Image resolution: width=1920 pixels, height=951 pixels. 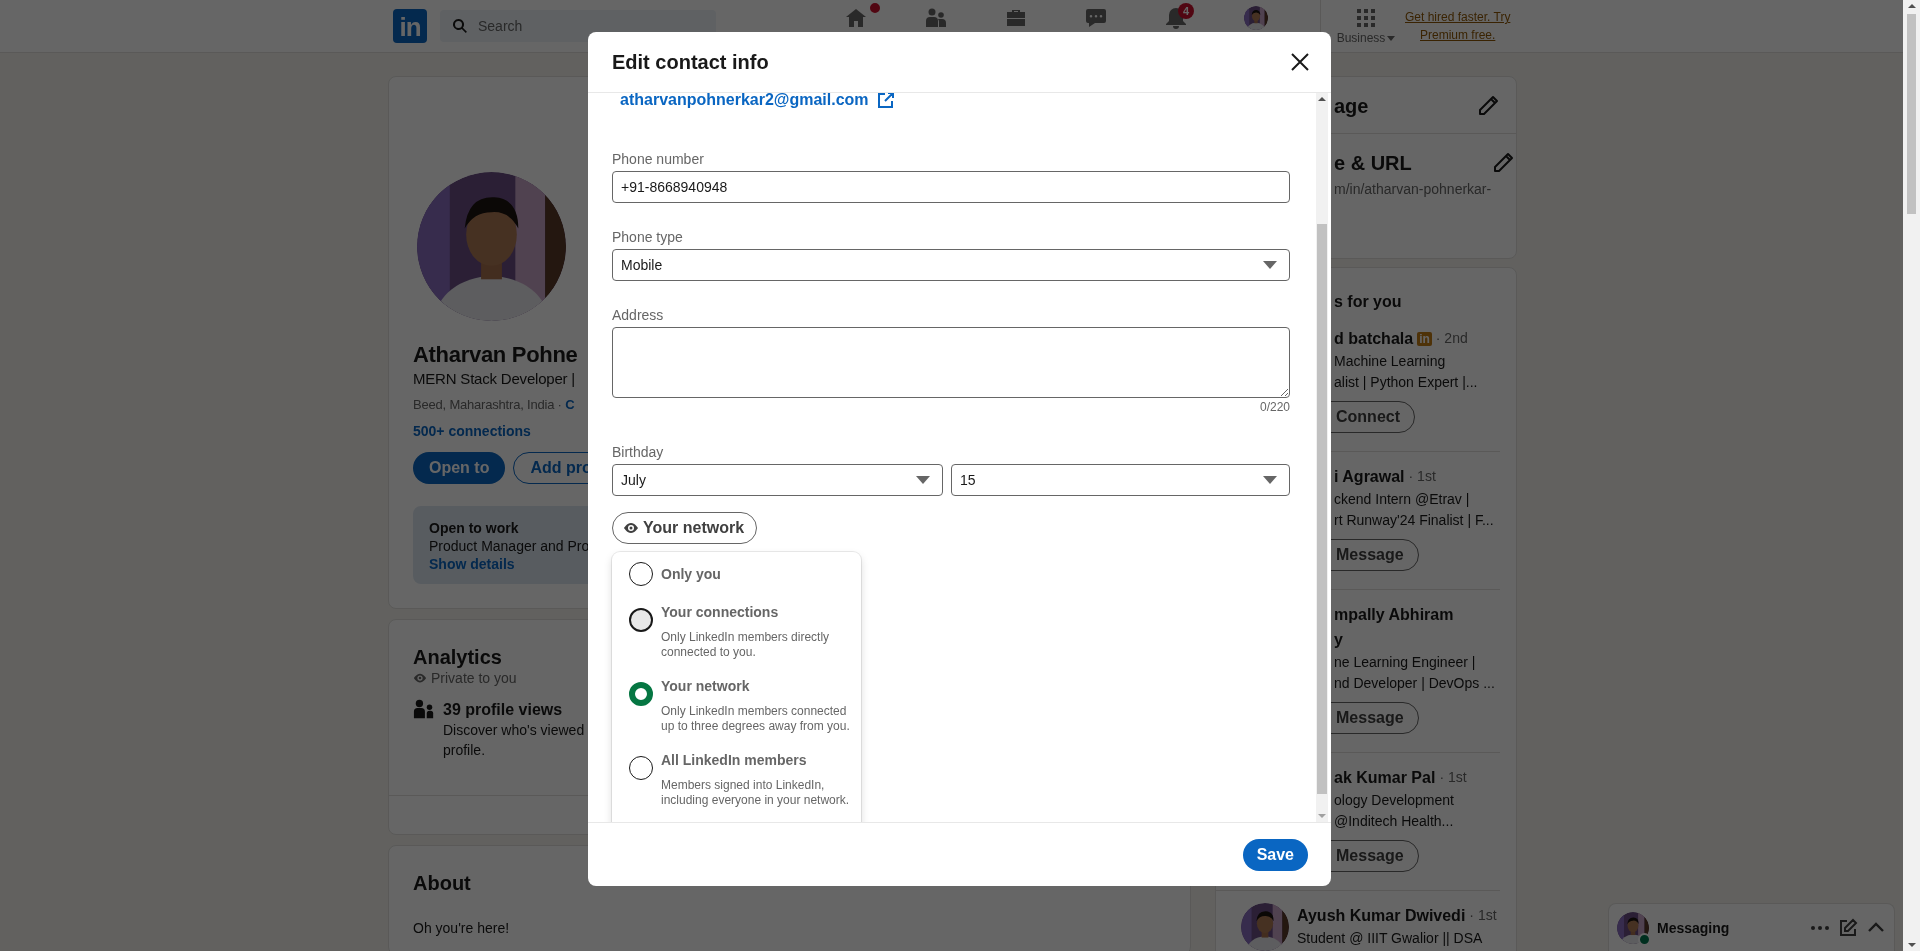 What do you see at coordinates (1413, 189) in the screenshot?
I see `profile-url: m/in/atharvan-pohnerkar-` at bounding box center [1413, 189].